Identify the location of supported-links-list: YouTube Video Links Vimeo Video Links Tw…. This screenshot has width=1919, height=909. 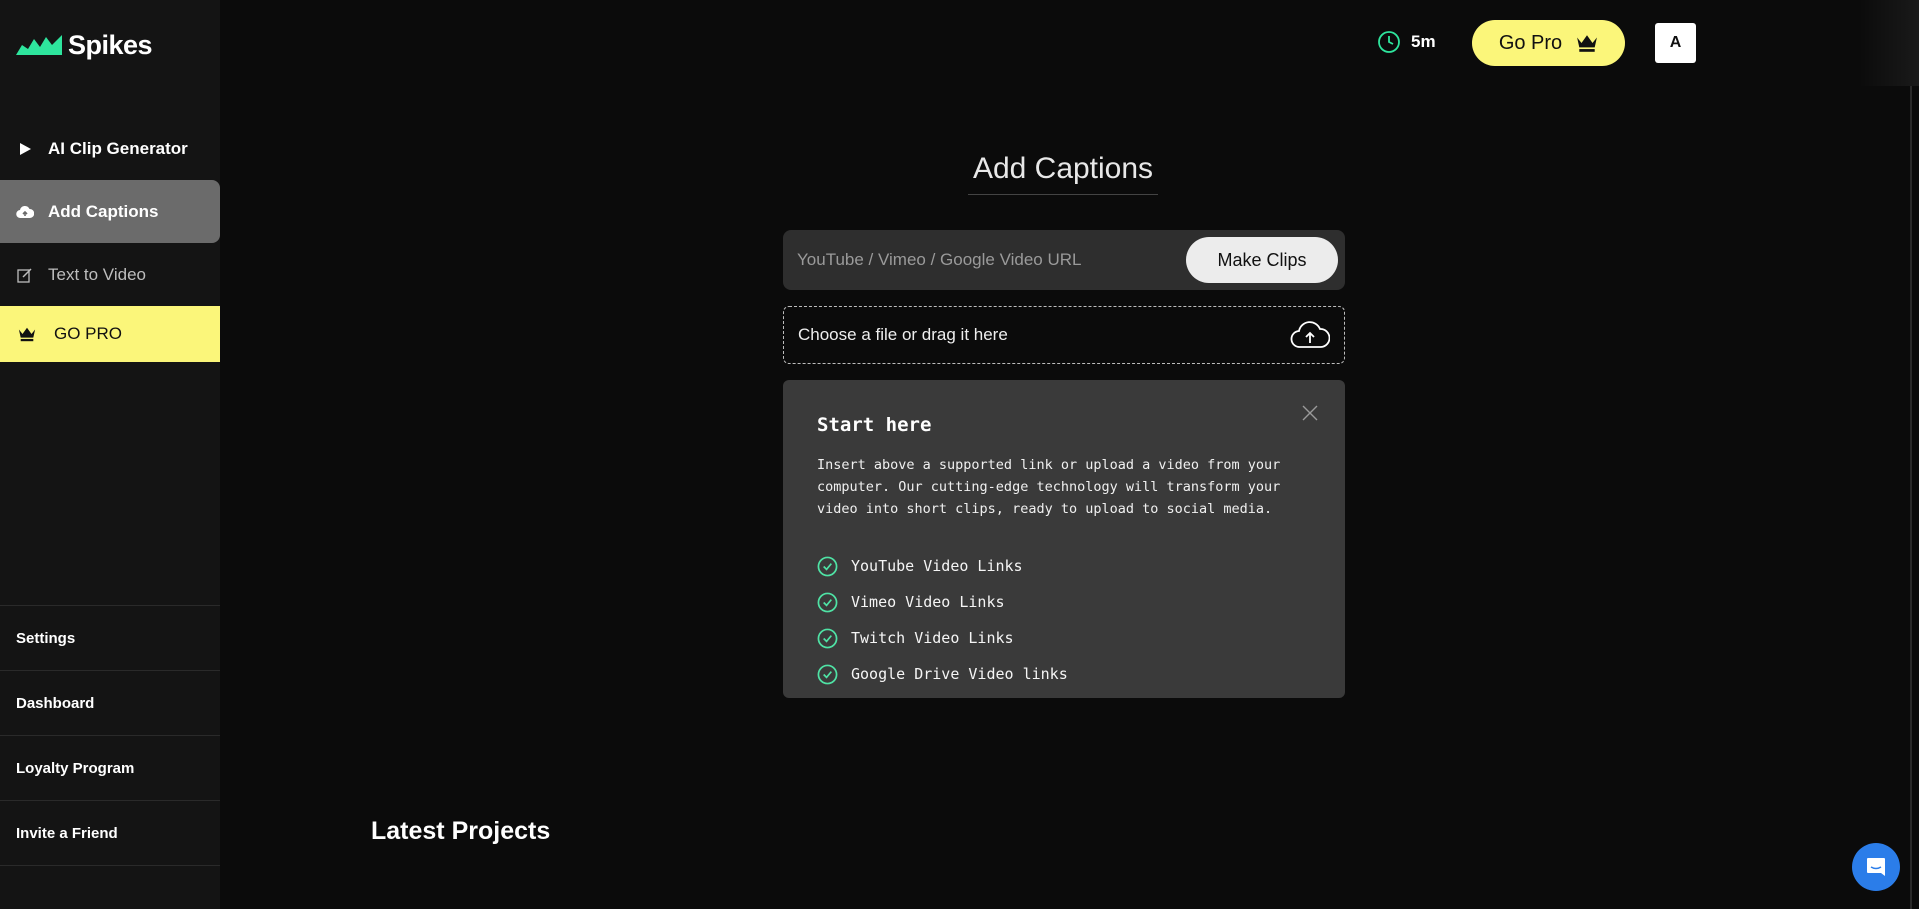
(1064, 620).